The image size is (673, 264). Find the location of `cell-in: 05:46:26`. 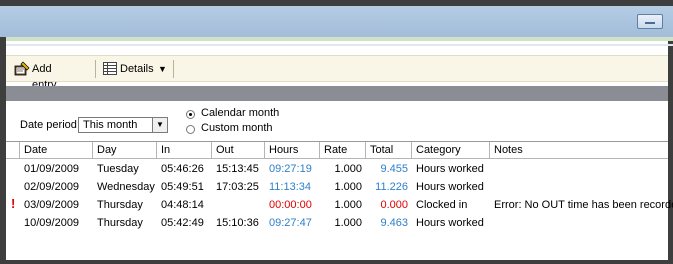

cell-in: 05:46:26 is located at coordinates (182, 169).